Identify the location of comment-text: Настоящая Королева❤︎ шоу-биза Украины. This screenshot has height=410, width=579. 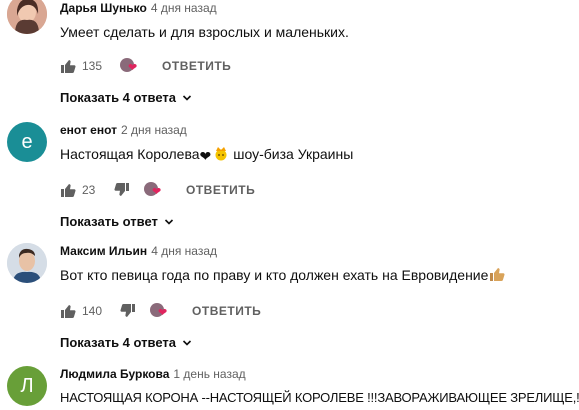
(319, 155).